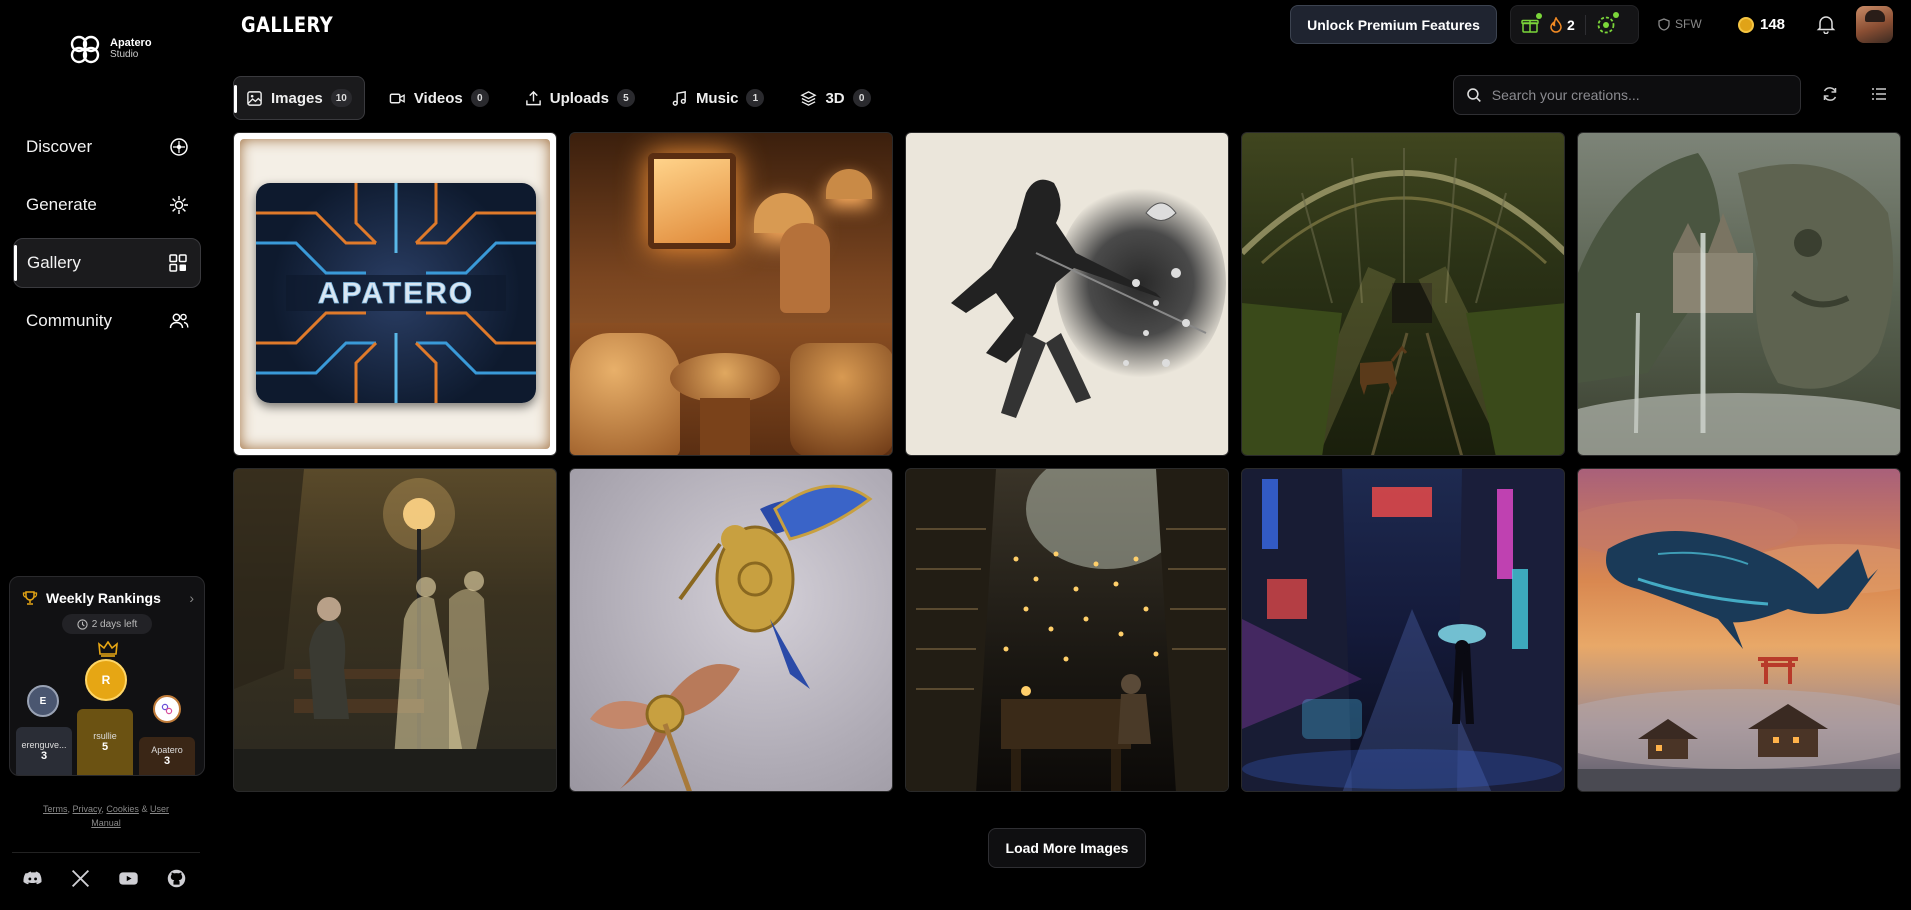 The width and height of the screenshot is (1911, 910). I want to click on tab-label: Images, so click(297, 98).